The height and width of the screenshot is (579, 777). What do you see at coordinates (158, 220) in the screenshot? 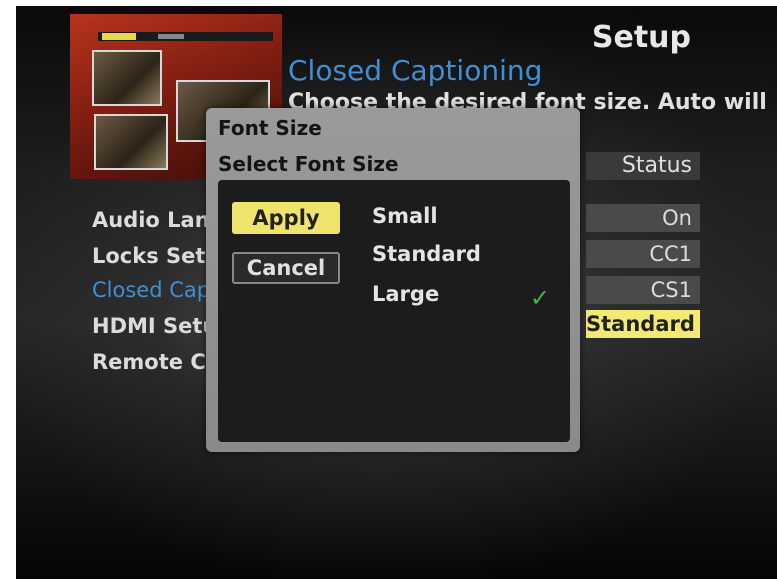
I see `menu-item-audio-language: Audio Lang` at bounding box center [158, 220].